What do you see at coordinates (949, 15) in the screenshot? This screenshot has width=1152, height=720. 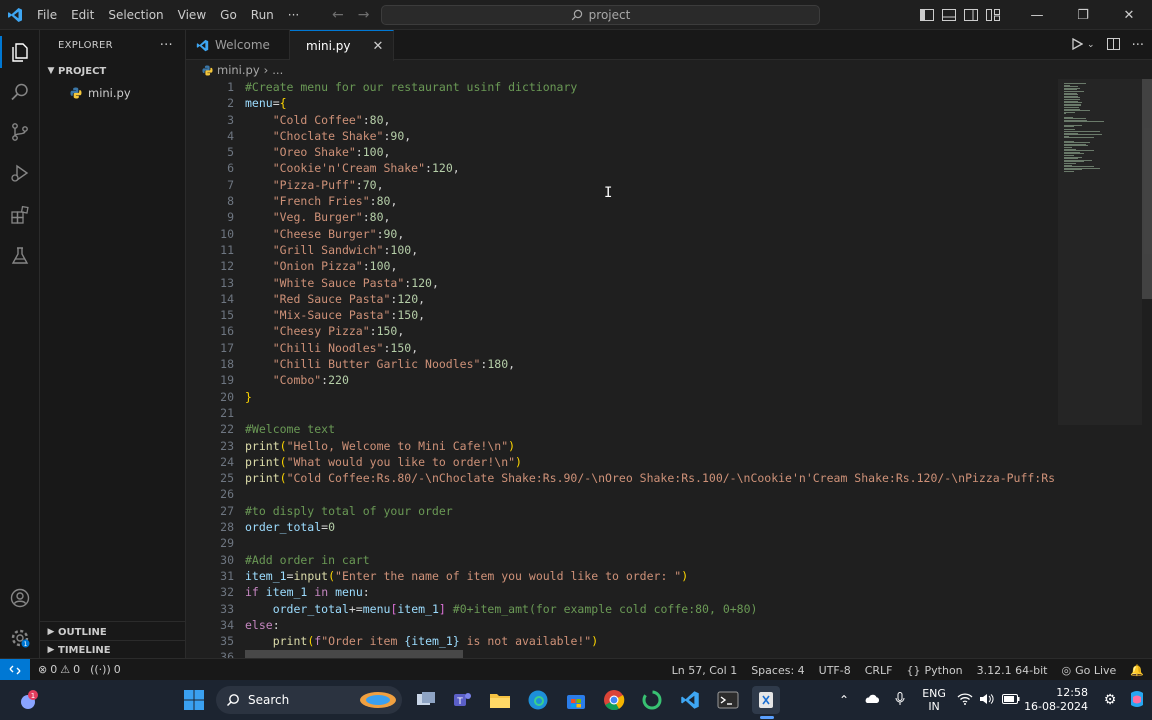 I see `toggle-panel-icon` at bounding box center [949, 15].